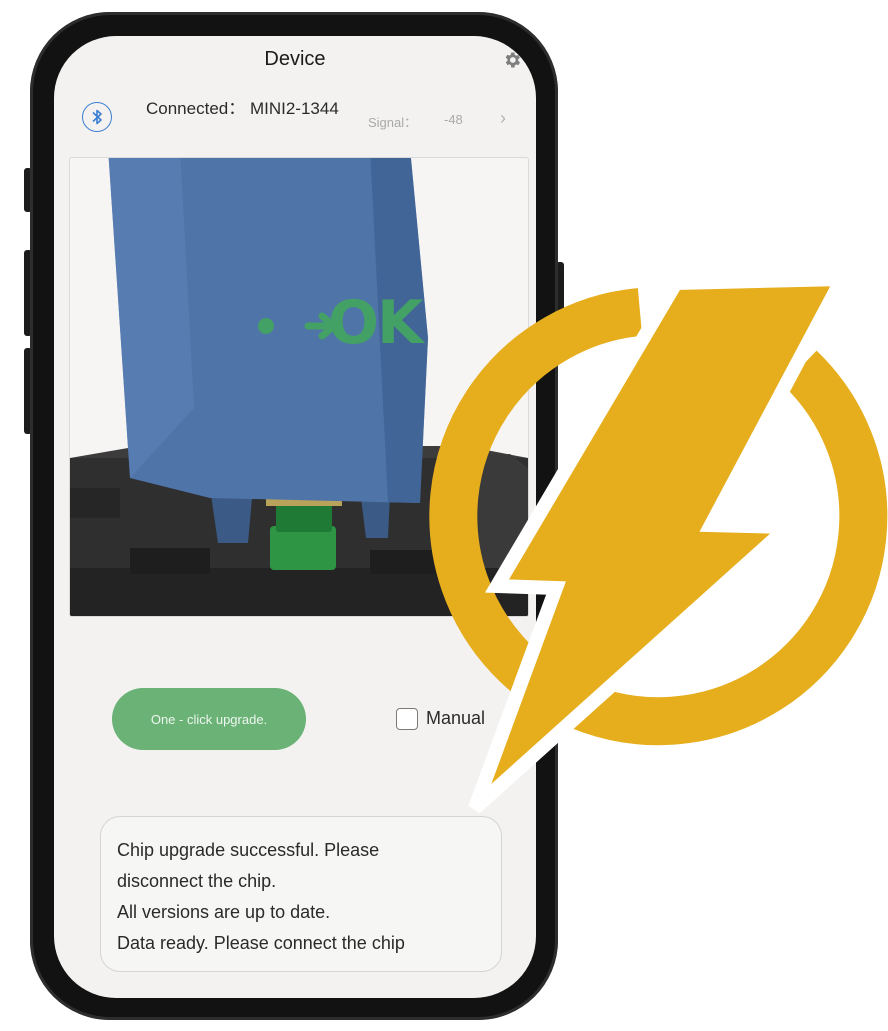 Image resolution: width=888 pixels, height=1031 pixels. Describe the element at coordinates (295, 59) in the screenshot. I see `page-title: Device` at that location.